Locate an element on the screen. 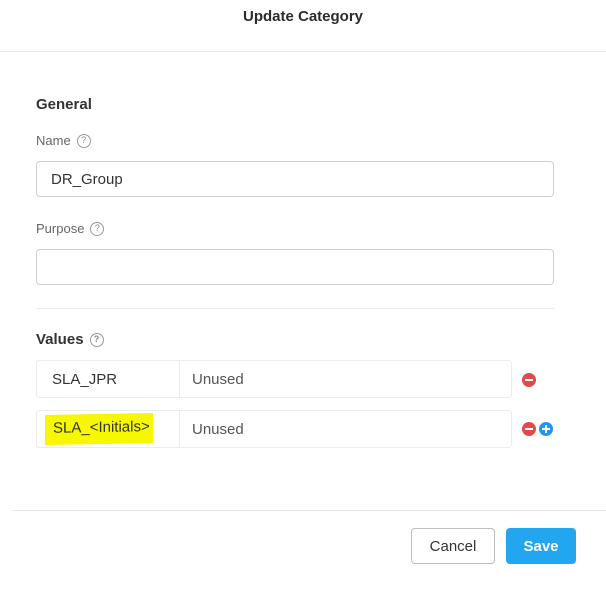 The image size is (606, 607). plus-icon-vertical is located at coordinates (546, 429).